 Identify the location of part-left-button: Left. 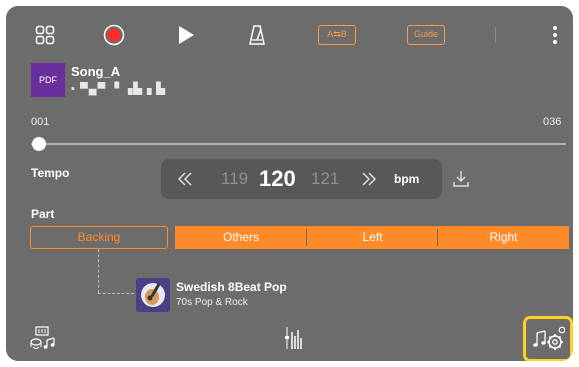
(372, 237).